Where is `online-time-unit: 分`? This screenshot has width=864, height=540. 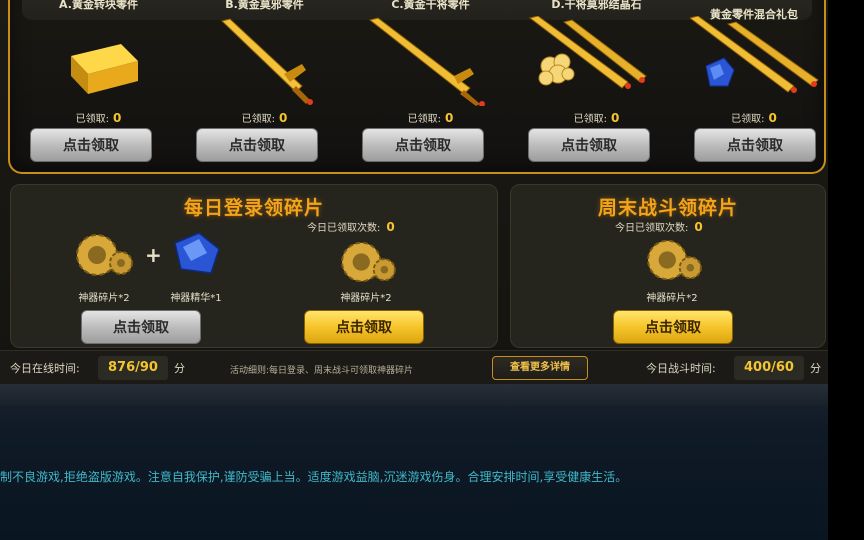 online-time-unit: 分 is located at coordinates (179, 368).